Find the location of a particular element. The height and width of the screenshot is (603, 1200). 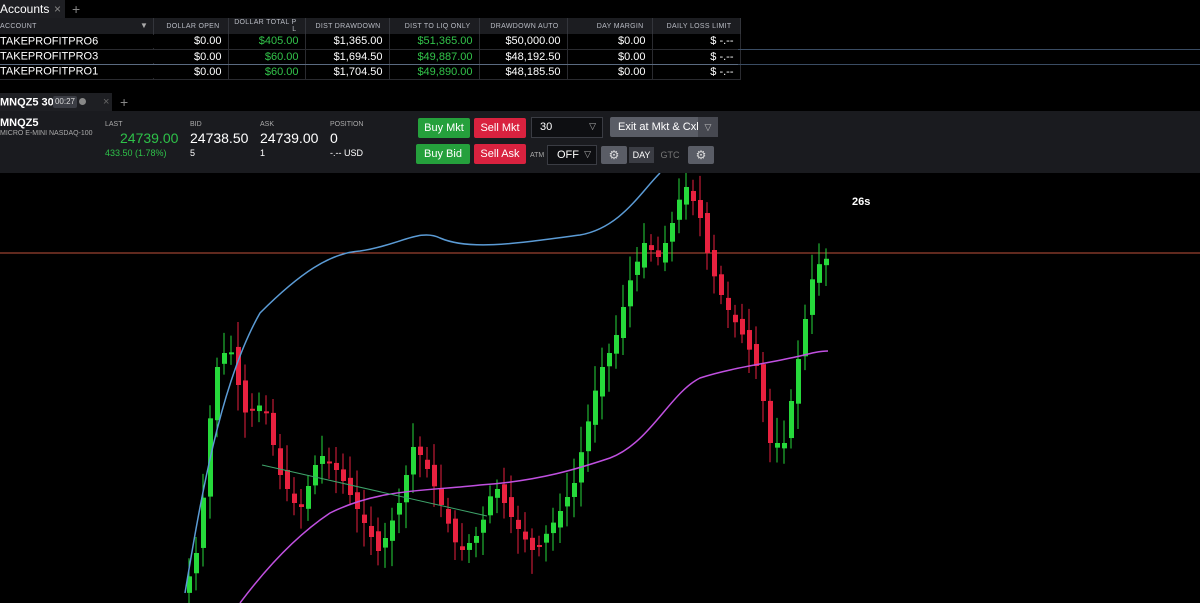

position-value: 0 is located at coordinates (334, 138).